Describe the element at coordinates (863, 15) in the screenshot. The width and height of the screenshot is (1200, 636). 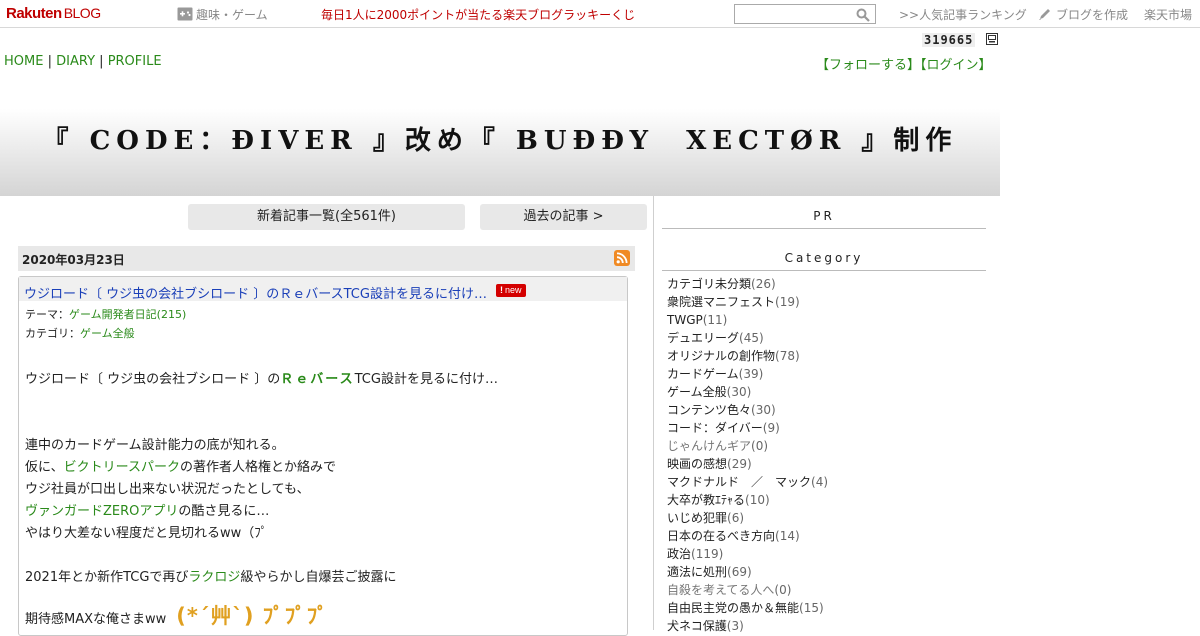
I see `search-icon` at that location.